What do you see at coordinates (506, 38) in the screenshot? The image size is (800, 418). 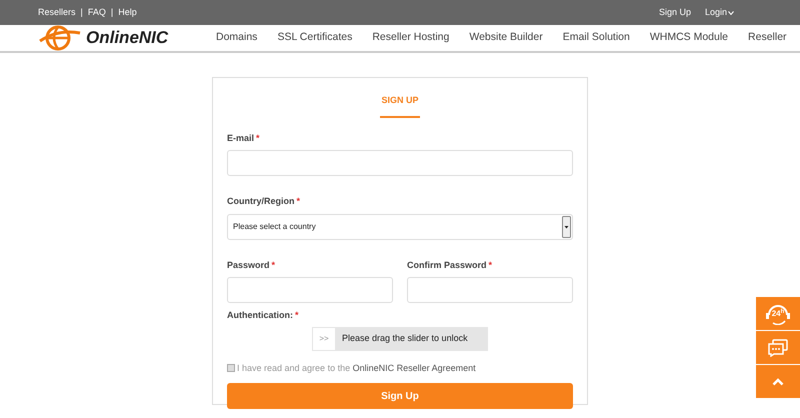 I see `nav-link: Website Builder` at bounding box center [506, 38].